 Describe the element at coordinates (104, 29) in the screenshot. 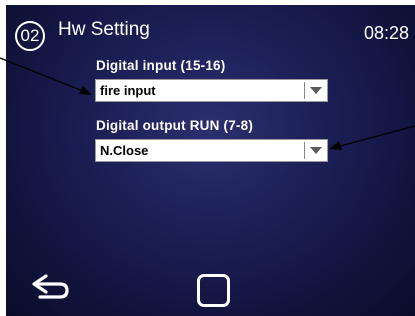

I see `page-title: Hw Setting` at that location.